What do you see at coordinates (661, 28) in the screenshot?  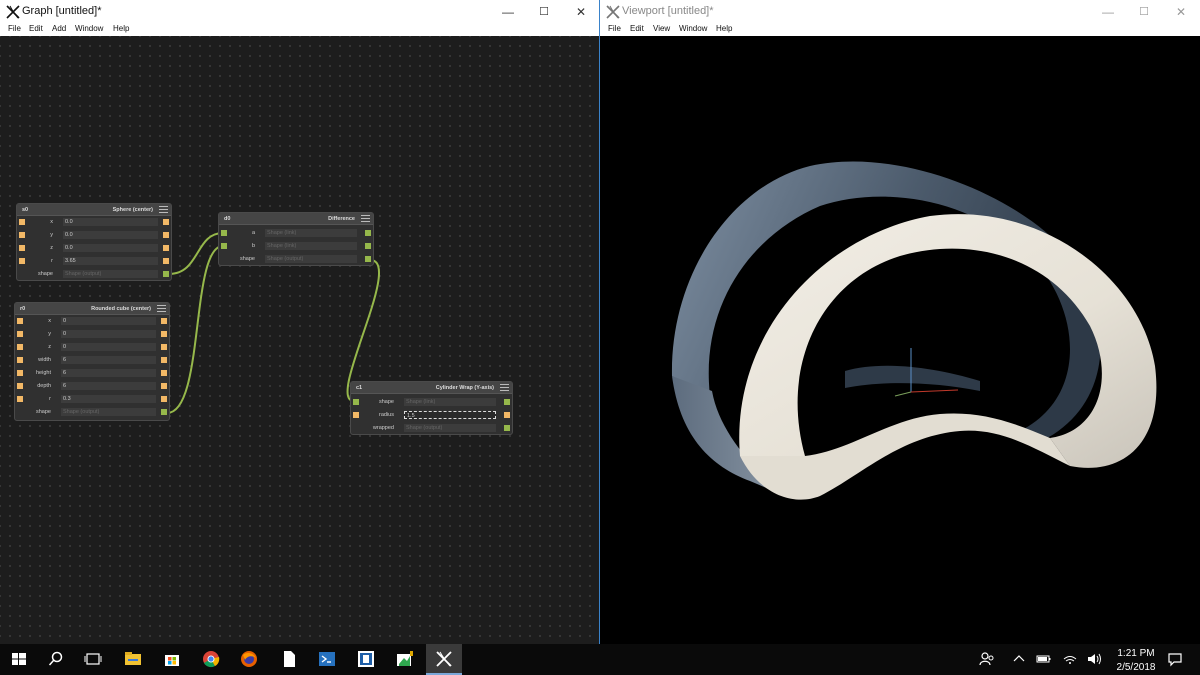 I see `menu-view: View` at bounding box center [661, 28].